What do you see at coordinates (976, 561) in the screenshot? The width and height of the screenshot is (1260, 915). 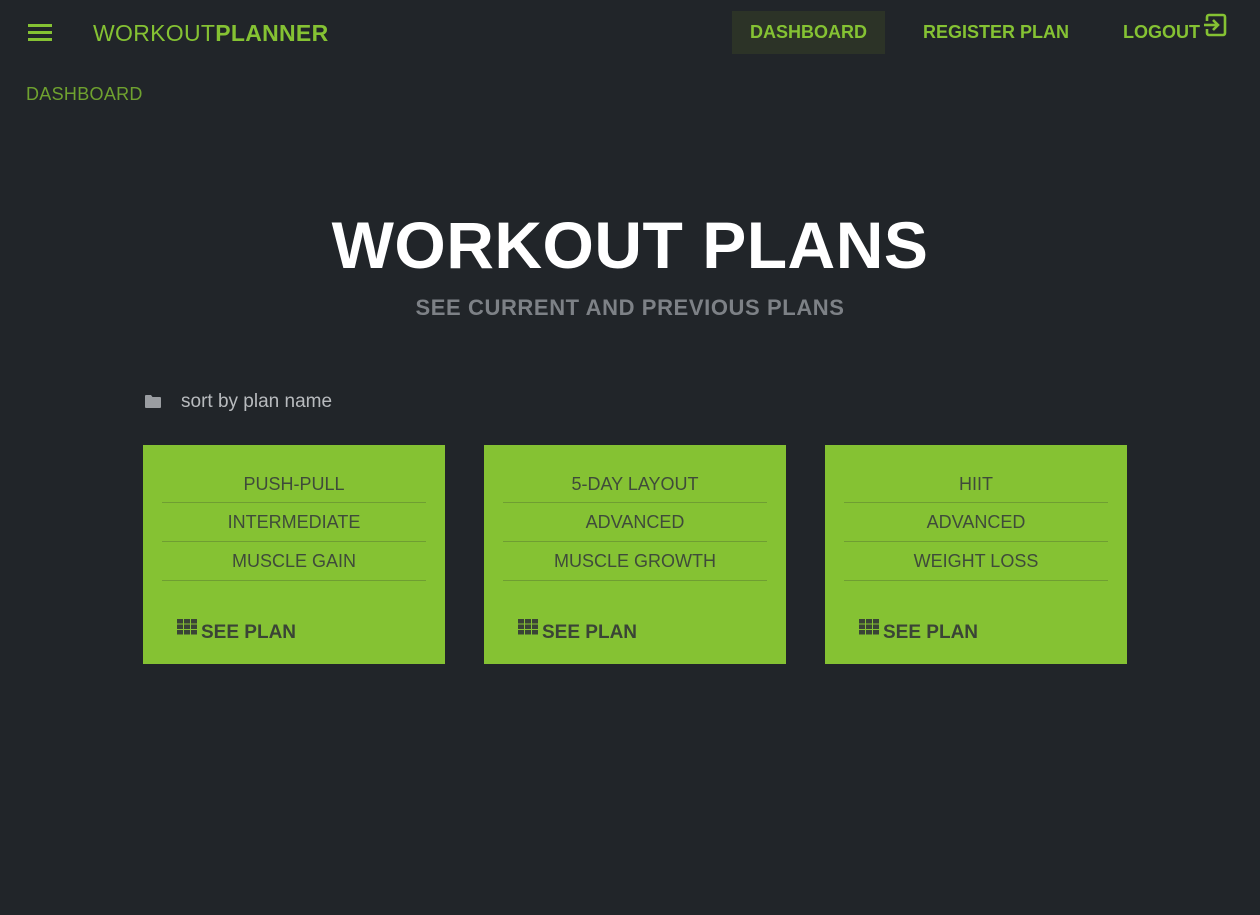 I see `plan-goal: WEIGHT LOSS` at bounding box center [976, 561].